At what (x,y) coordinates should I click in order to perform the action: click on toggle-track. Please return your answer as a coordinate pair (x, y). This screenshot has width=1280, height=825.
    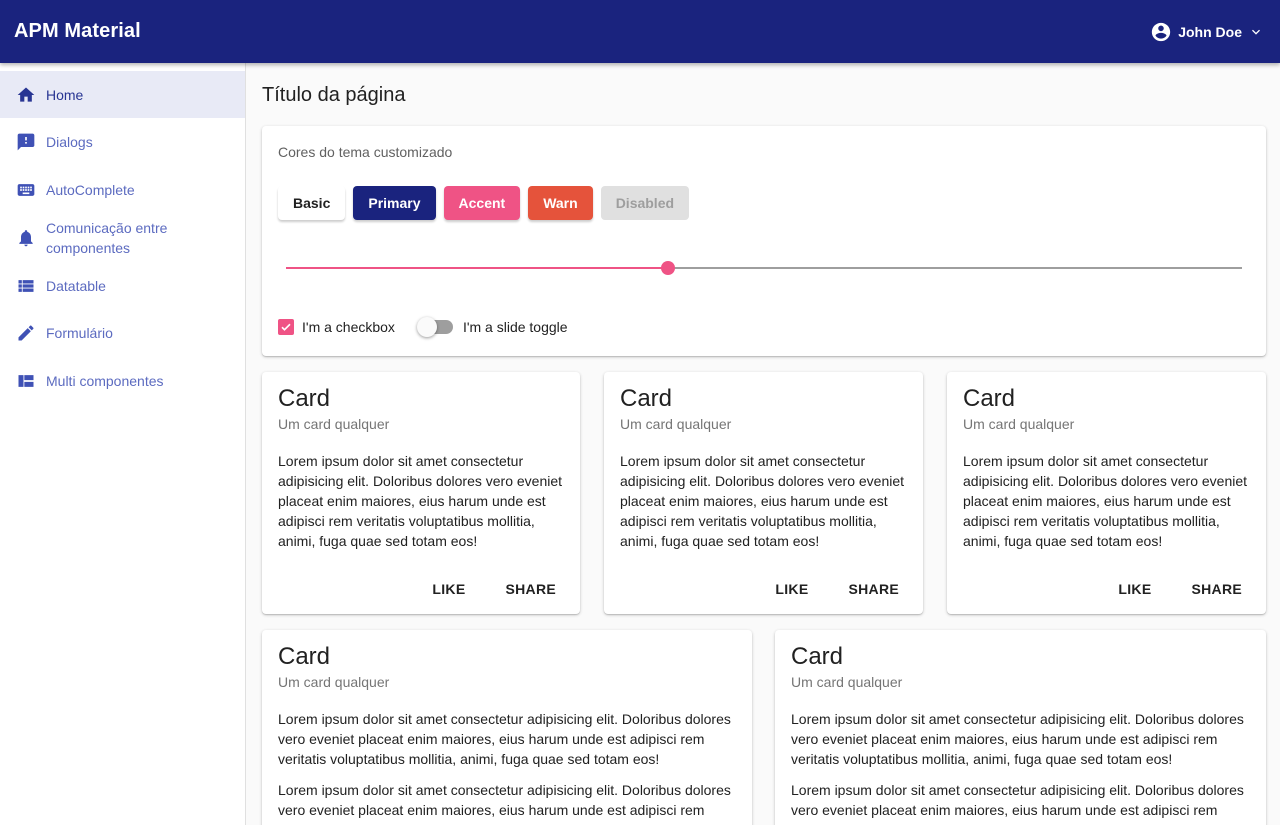
    Looking at the image, I should click on (434, 327).